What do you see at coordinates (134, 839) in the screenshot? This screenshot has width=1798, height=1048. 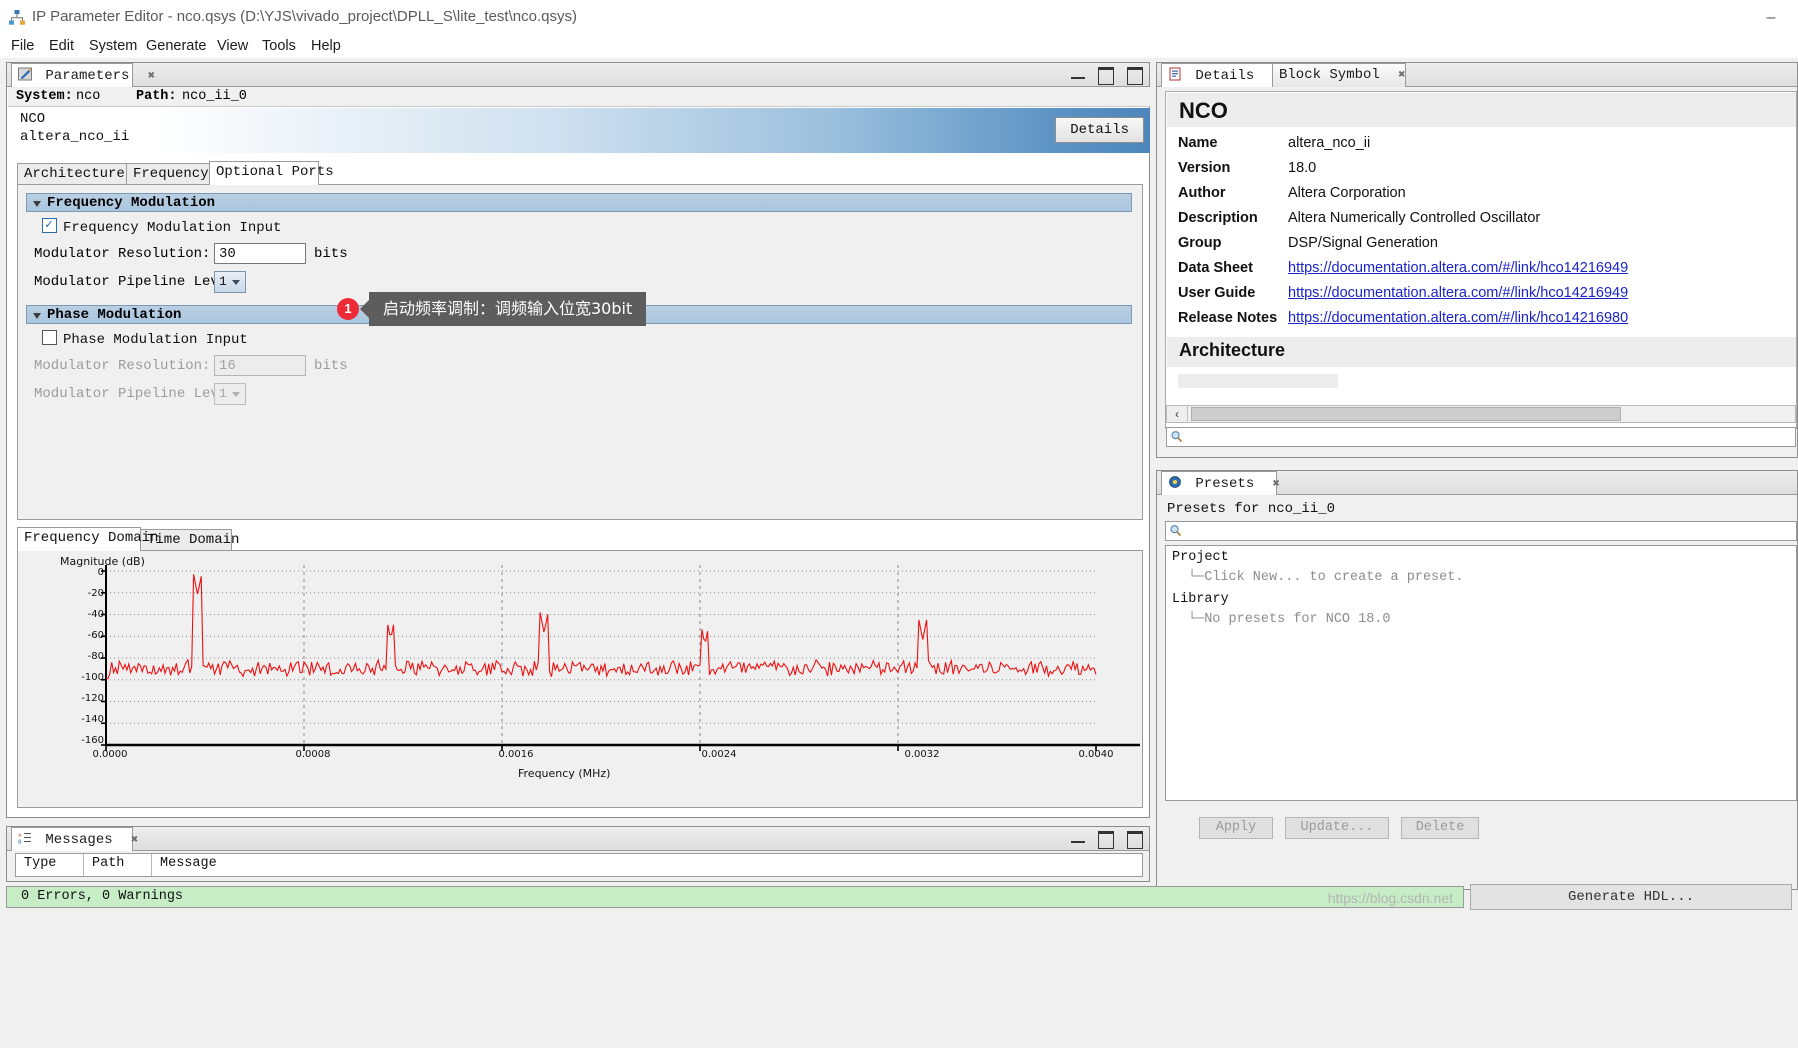 I see `tab-messages-close-icon: ✖` at bounding box center [134, 839].